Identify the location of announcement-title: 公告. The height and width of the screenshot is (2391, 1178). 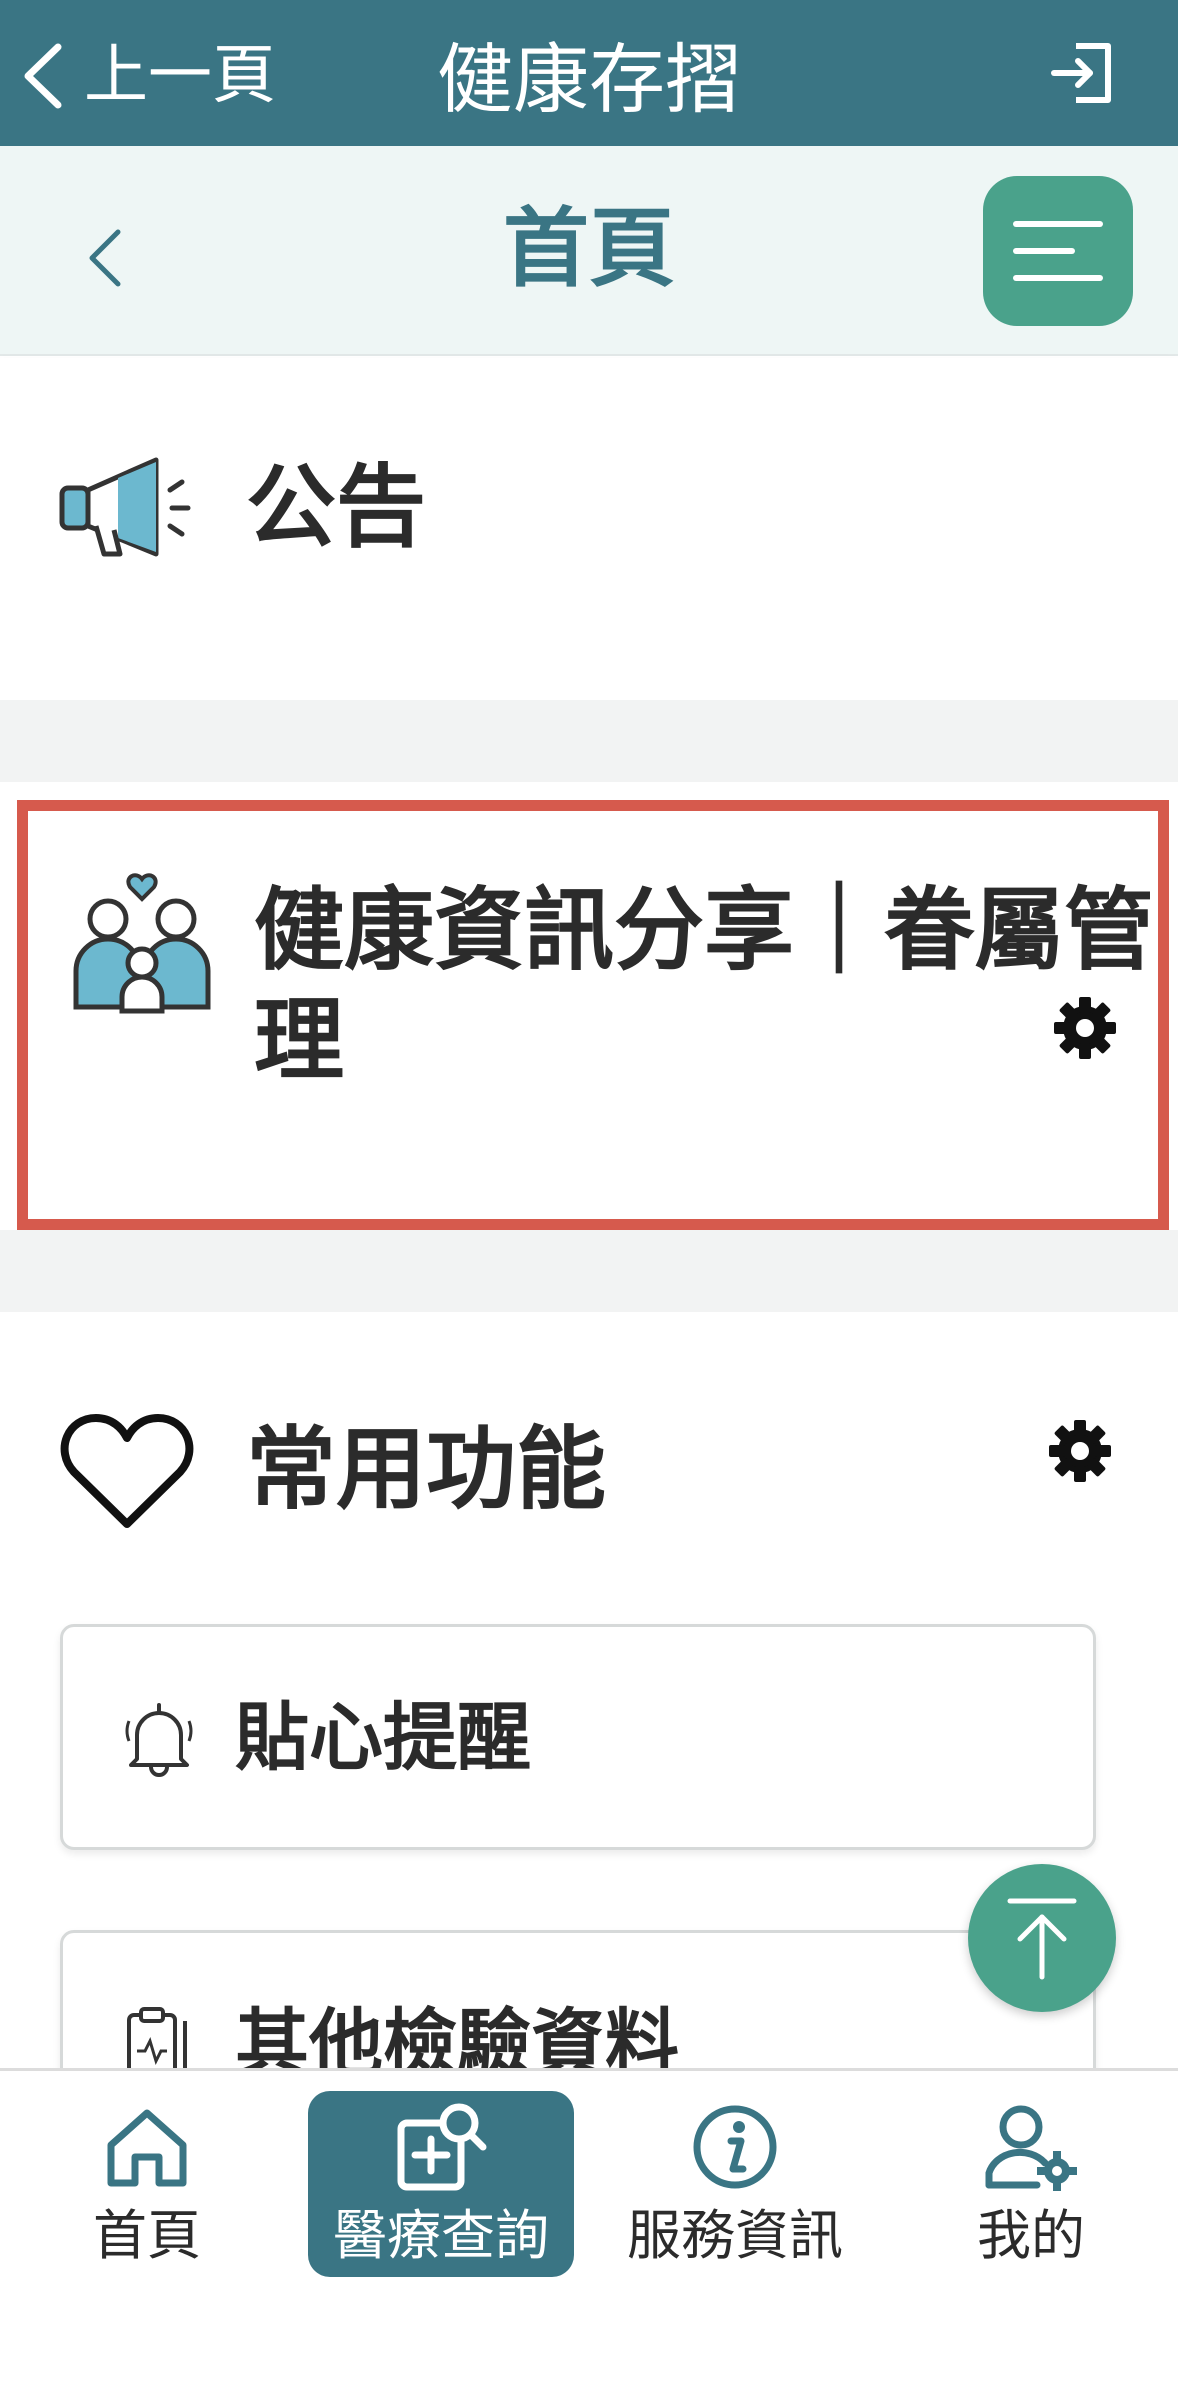
(336, 507).